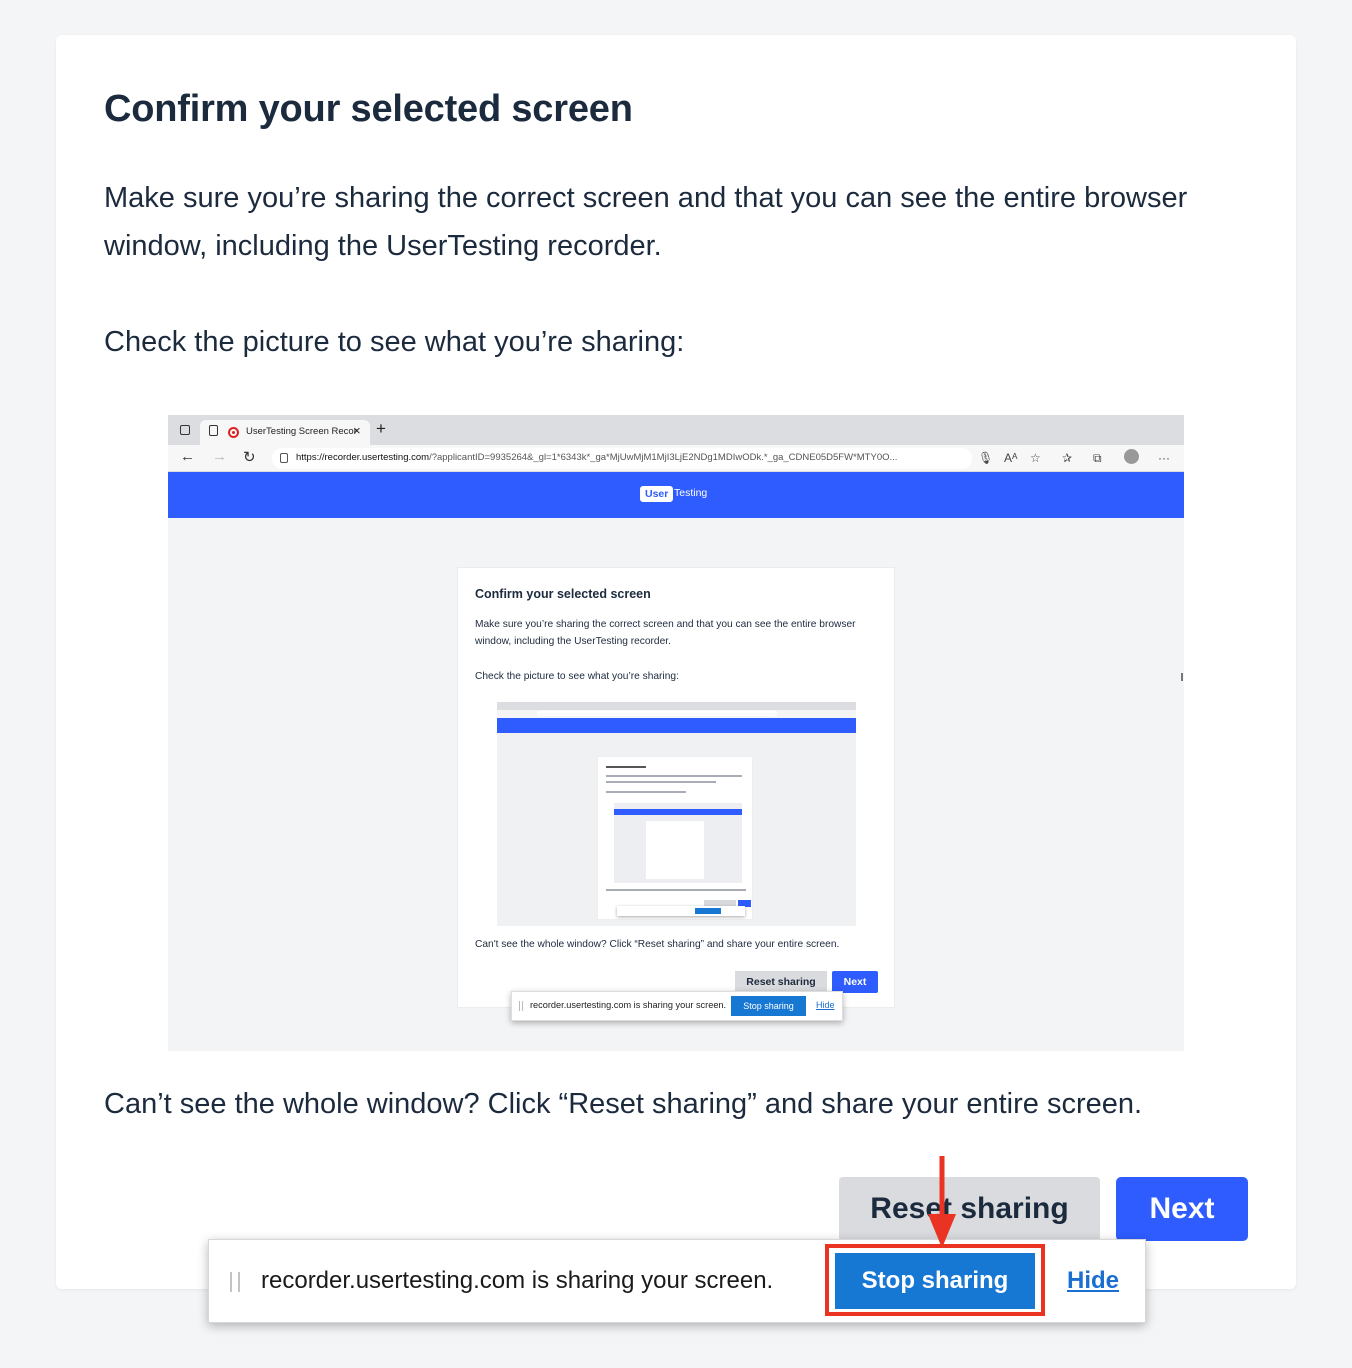 This screenshot has height=1368, width=1352. What do you see at coordinates (942, 1202) in the screenshot?
I see `annotation-arrow-icon` at bounding box center [942, 1202].